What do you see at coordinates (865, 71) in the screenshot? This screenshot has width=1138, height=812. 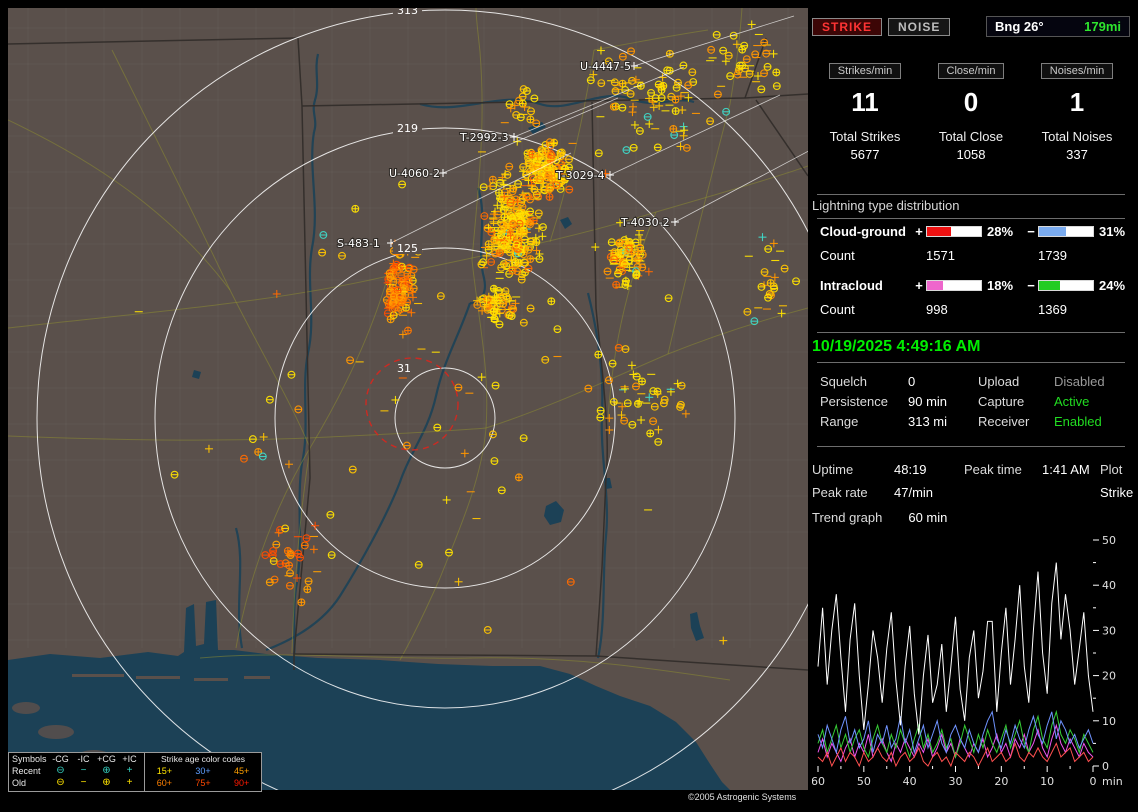 I see `strikes-per-min-button: Strikes/min` at bounding box center [865, 71].